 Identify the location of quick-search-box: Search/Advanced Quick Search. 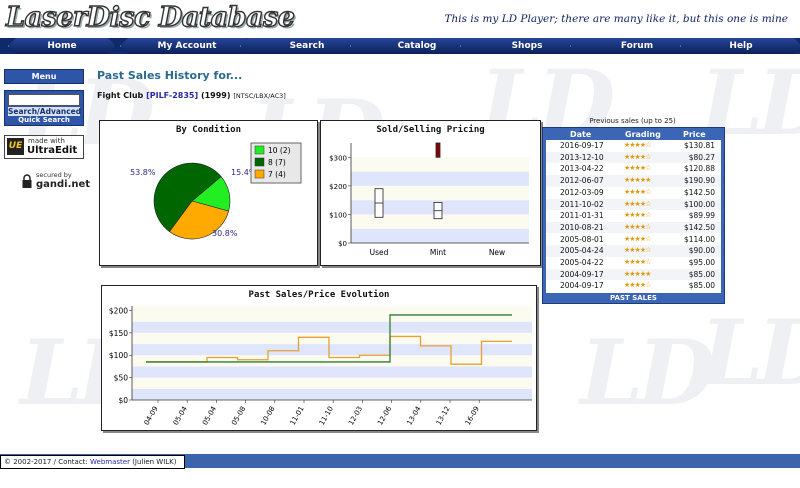
(44, 108).